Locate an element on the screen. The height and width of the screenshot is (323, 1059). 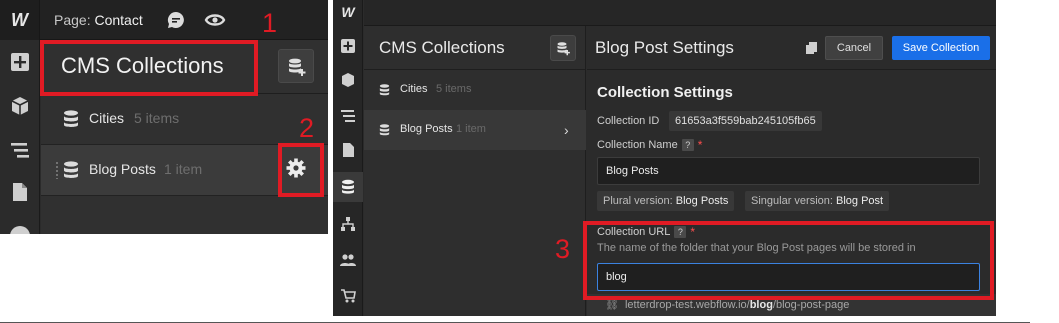
collection-id-value: 61653a3f559bab245105fb65 is located at coordinates (745, 121).